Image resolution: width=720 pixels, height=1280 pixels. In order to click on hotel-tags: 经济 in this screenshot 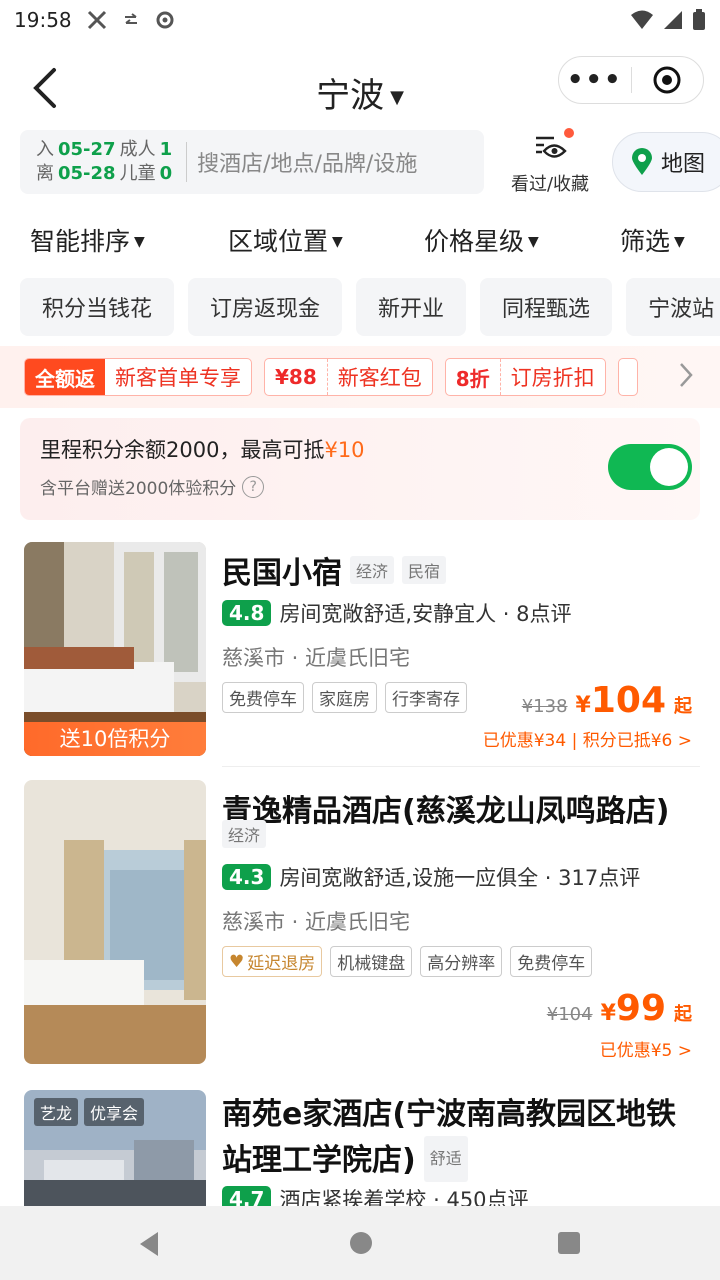, I will do `click(240, 835)`.